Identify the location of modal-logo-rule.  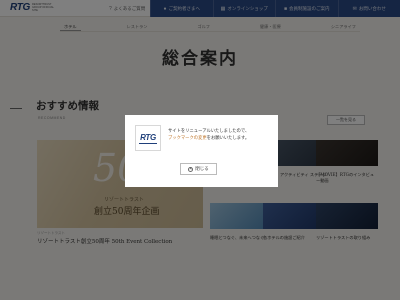
(148, 143).